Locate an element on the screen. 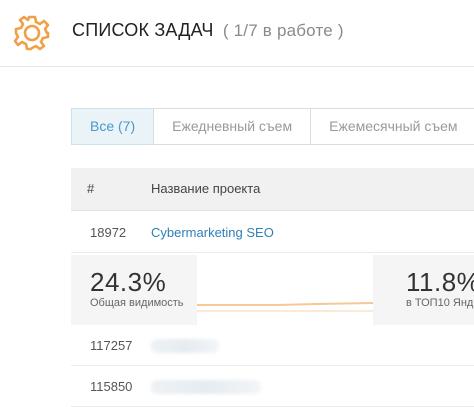 The width and height of the screenshot is (474, 407). sparkline-panel is located at coordinates (285, 290).